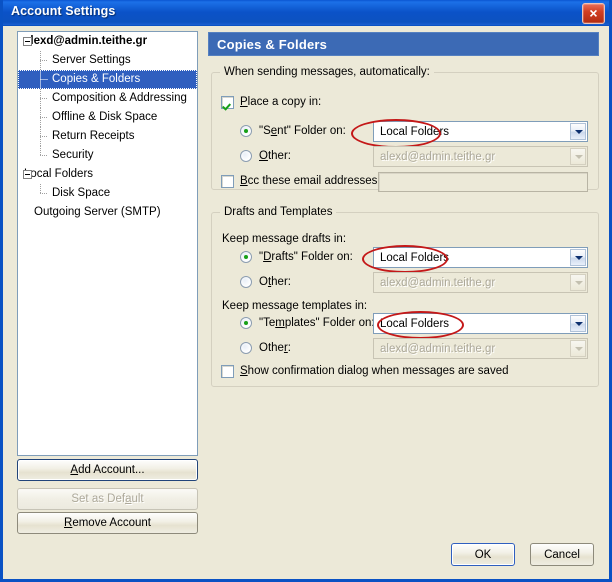 The image size is (612, 582). I want to click on ok-button: OK, so click(483, 554).